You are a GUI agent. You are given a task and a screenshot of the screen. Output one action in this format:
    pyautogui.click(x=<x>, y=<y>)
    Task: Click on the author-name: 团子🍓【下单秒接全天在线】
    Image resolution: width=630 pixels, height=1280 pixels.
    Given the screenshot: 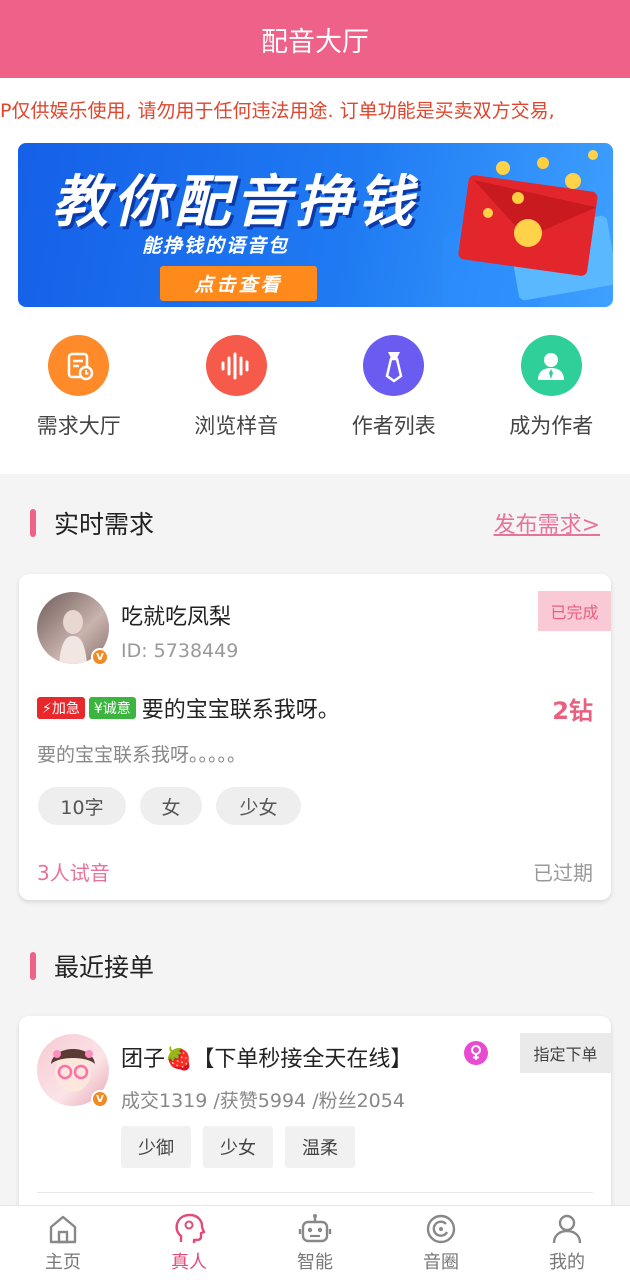 What is the action you would take?
    pyautogui.click(x=267, y=1059)
    